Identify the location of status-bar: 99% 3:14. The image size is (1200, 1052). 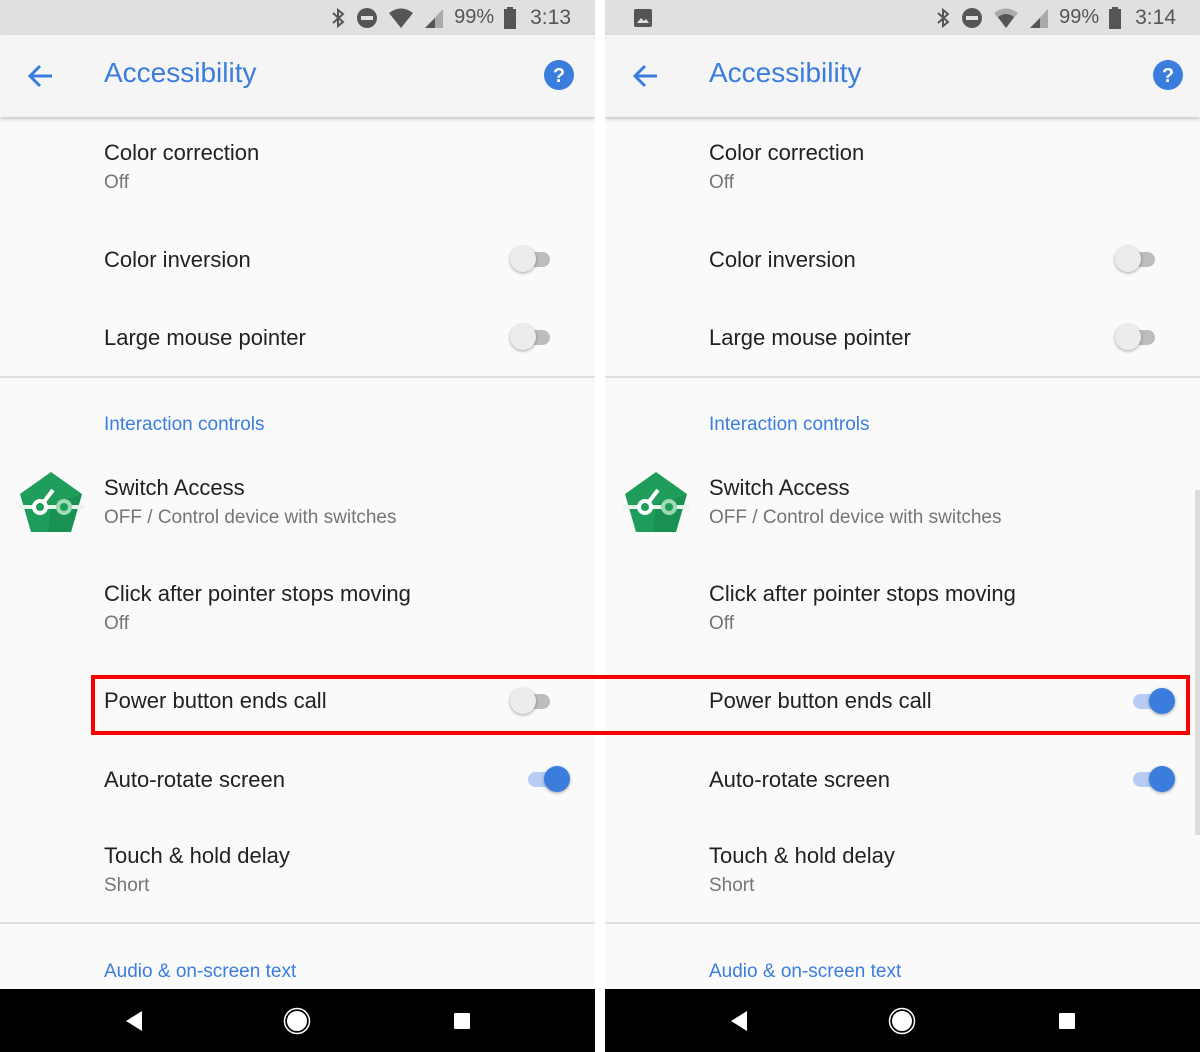
(902, 17).